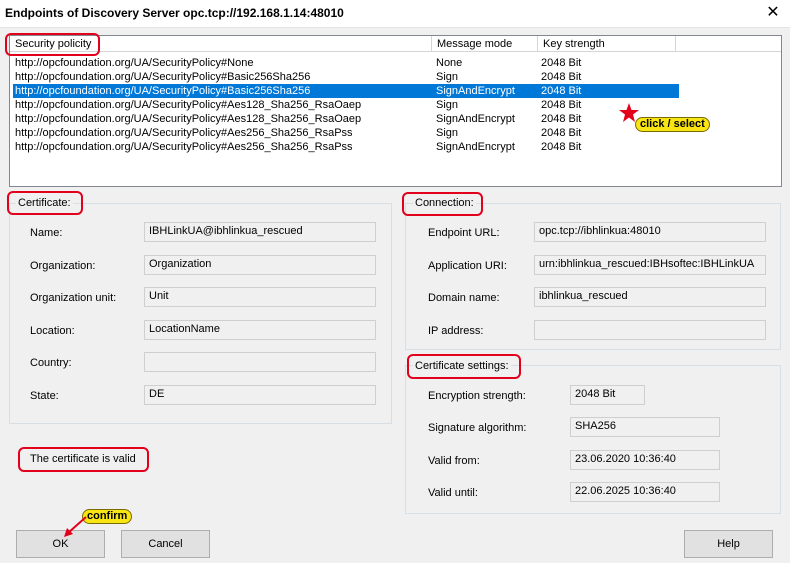 Image resolution: width=790 pixels, height=563 pixels. I want to click on highlight-security-policy, so click(52, 44).